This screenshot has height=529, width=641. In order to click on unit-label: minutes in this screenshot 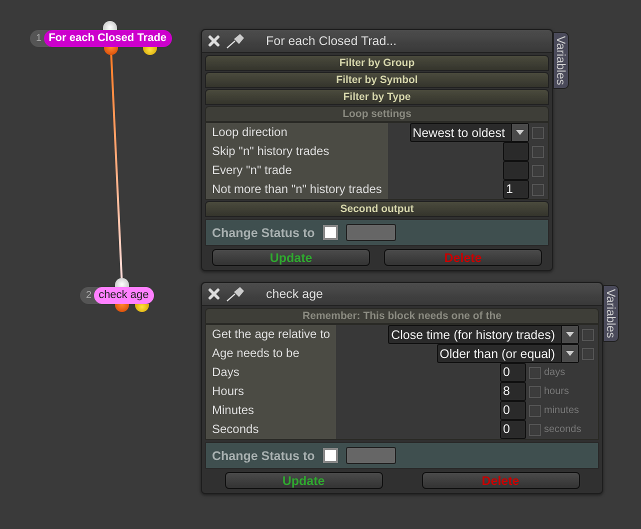, I will do `click(562, 410)`.